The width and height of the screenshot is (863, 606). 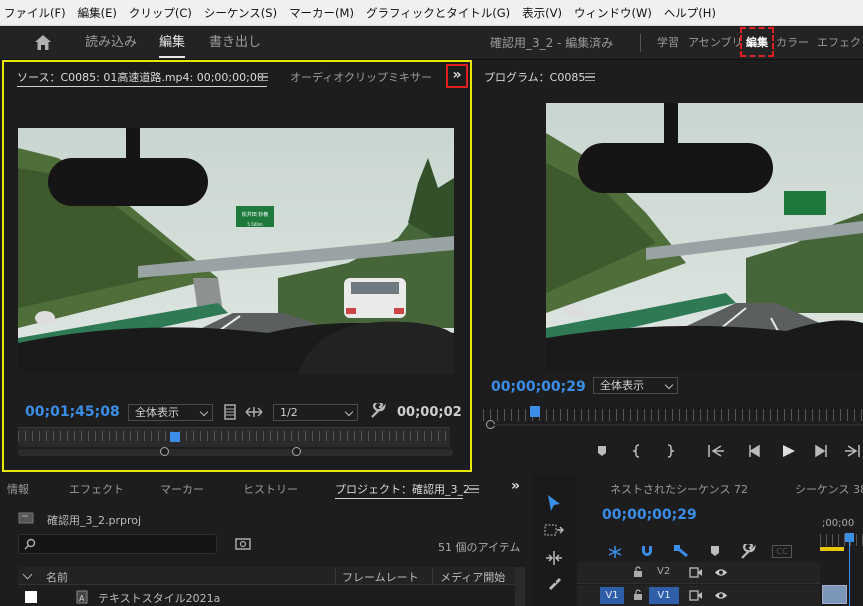 I want to click on nest-icon, so click(x=615, y=552).